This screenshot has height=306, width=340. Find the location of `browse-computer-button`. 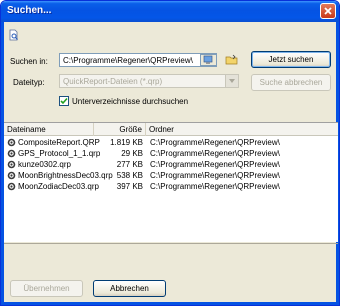

browse-computer-button is located at coordinates (208, 60).